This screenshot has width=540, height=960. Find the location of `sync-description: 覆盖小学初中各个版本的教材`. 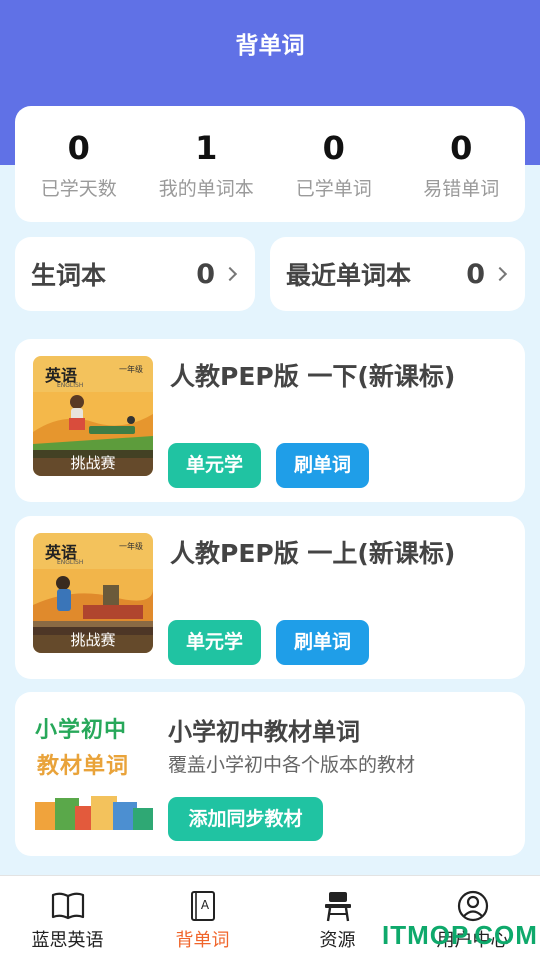

sync-description: 覆盖小学初中各个版本的教材 is located at coordinates (292, 765).